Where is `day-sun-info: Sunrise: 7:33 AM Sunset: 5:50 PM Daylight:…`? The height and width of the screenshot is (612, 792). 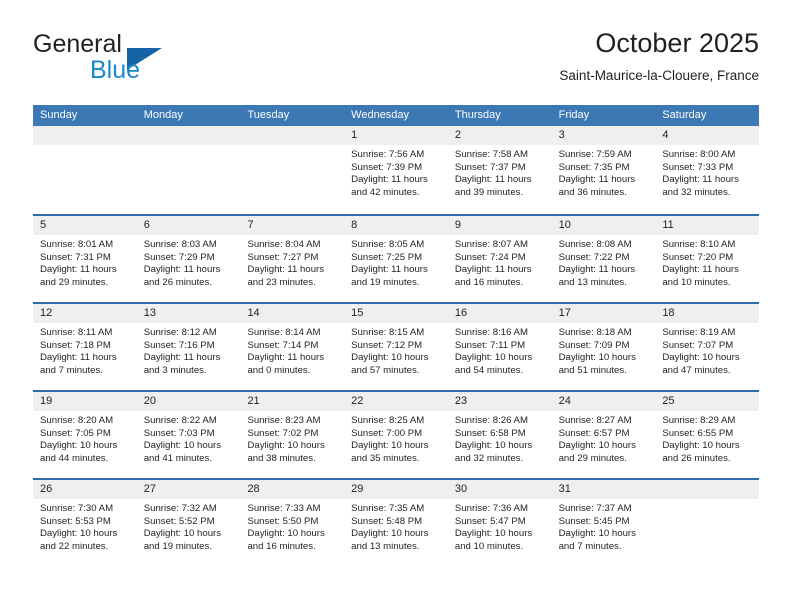 day-sun-info: Sunrise: 7:33 AM Sunset: 5:50 PM Daylight:… is located at coordinates (292, 526).